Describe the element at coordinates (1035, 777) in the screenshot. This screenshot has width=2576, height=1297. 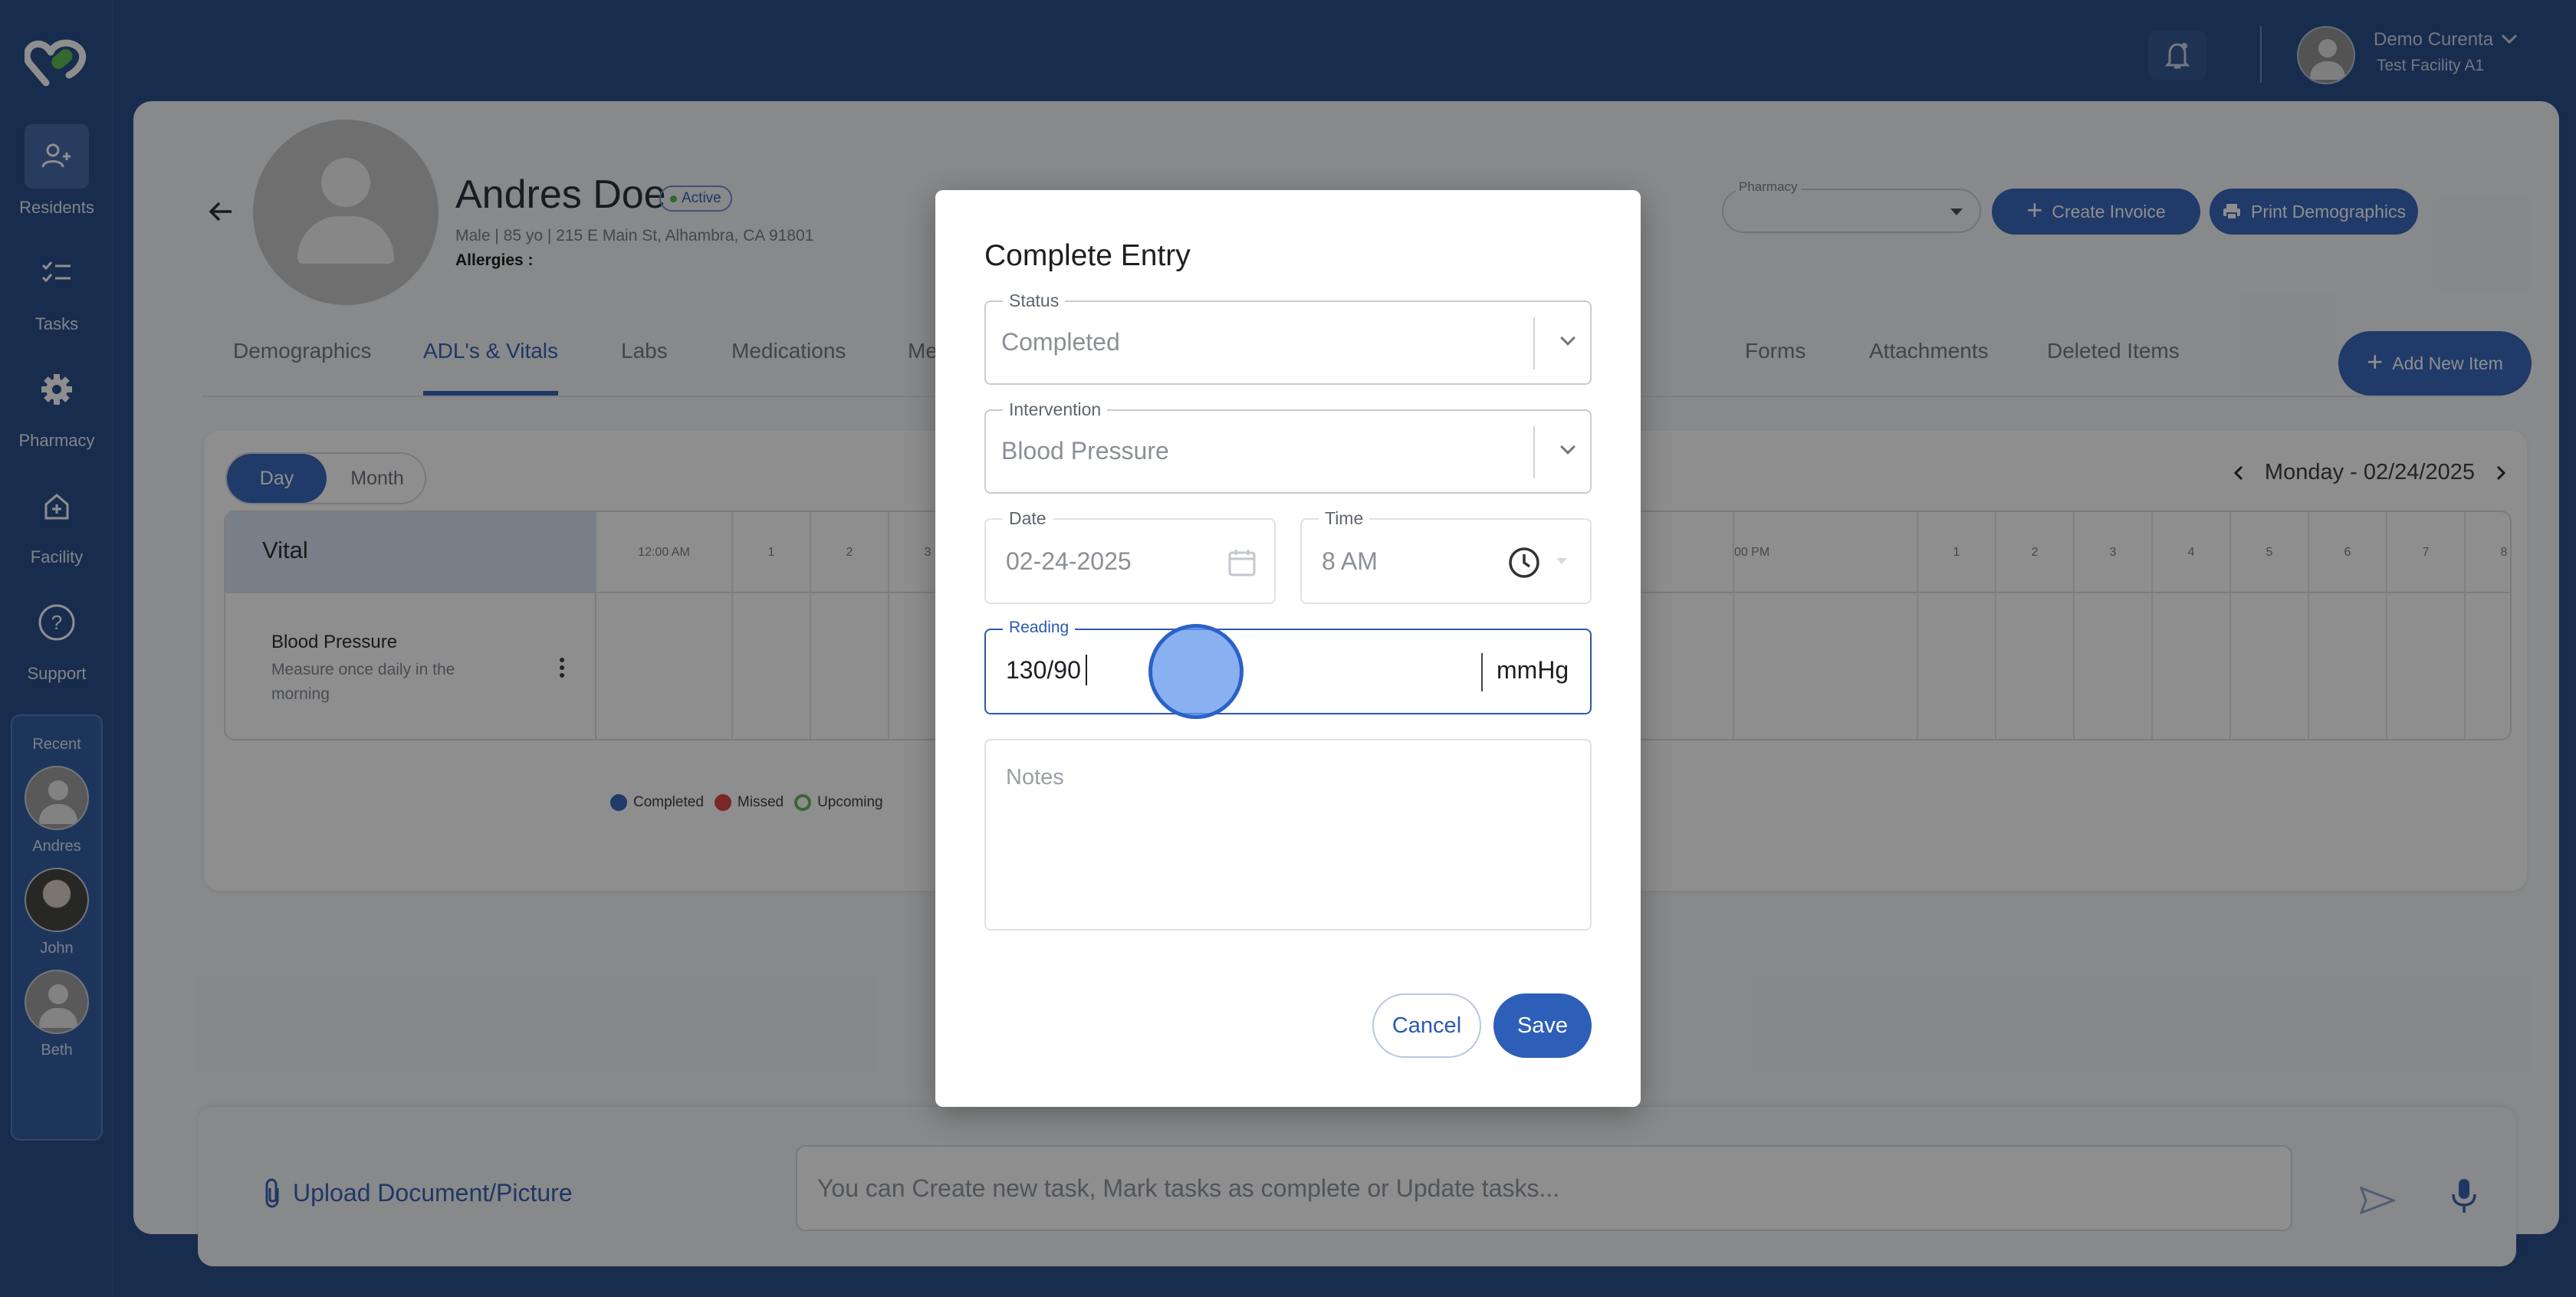
I see `notes-placeholder: Notes` at that location.